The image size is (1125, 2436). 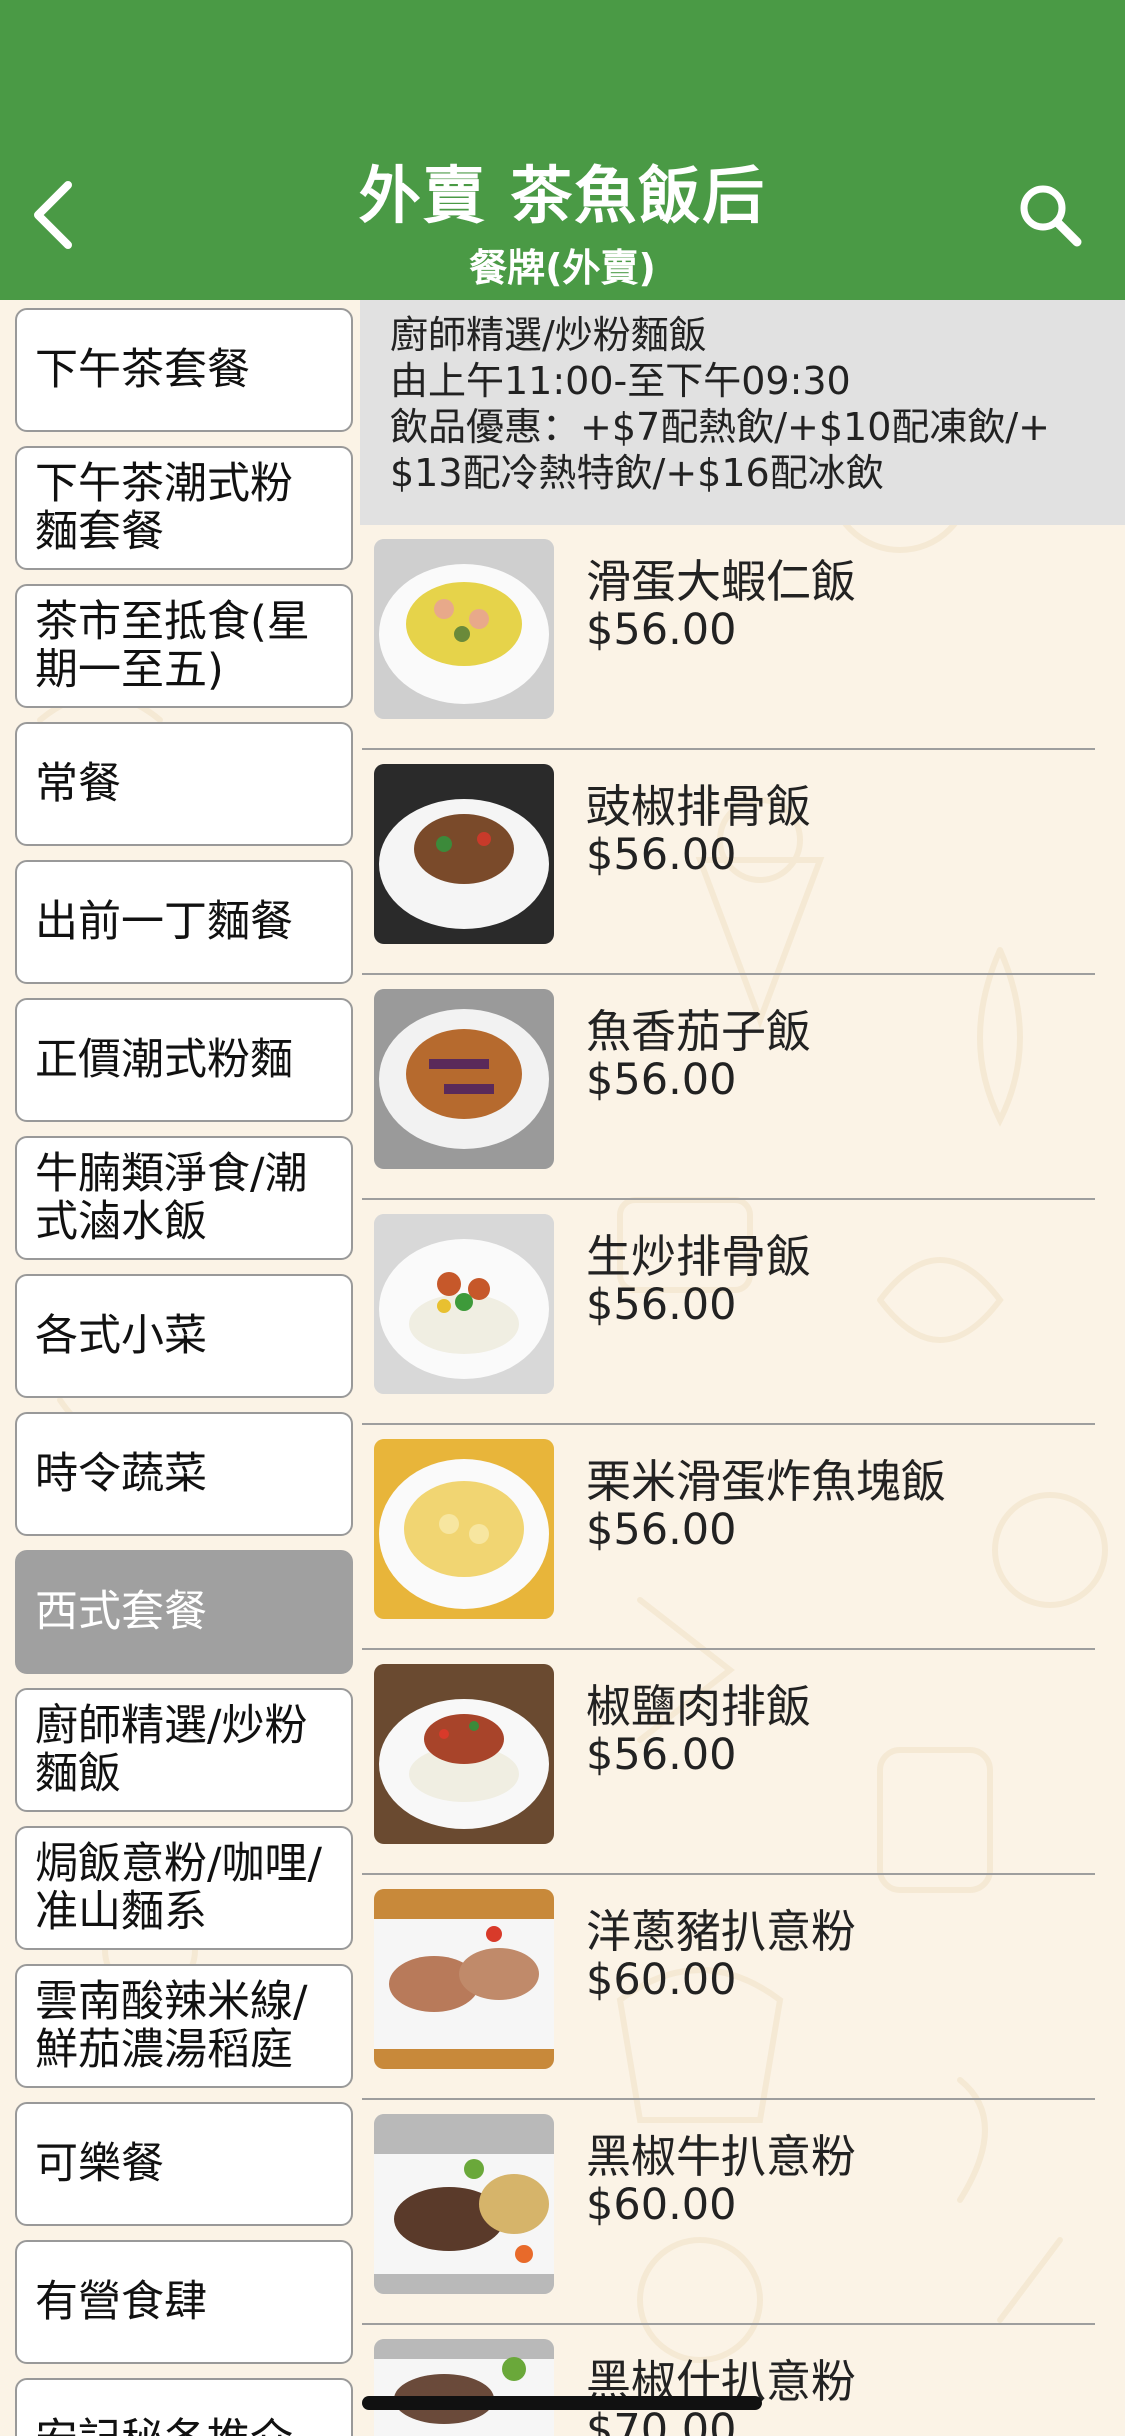 What do you see at coordinates (699, 1706) in the screenshot?
I see `item-name: 椒鹽肉排飯` at bounding box center [699, 1706].